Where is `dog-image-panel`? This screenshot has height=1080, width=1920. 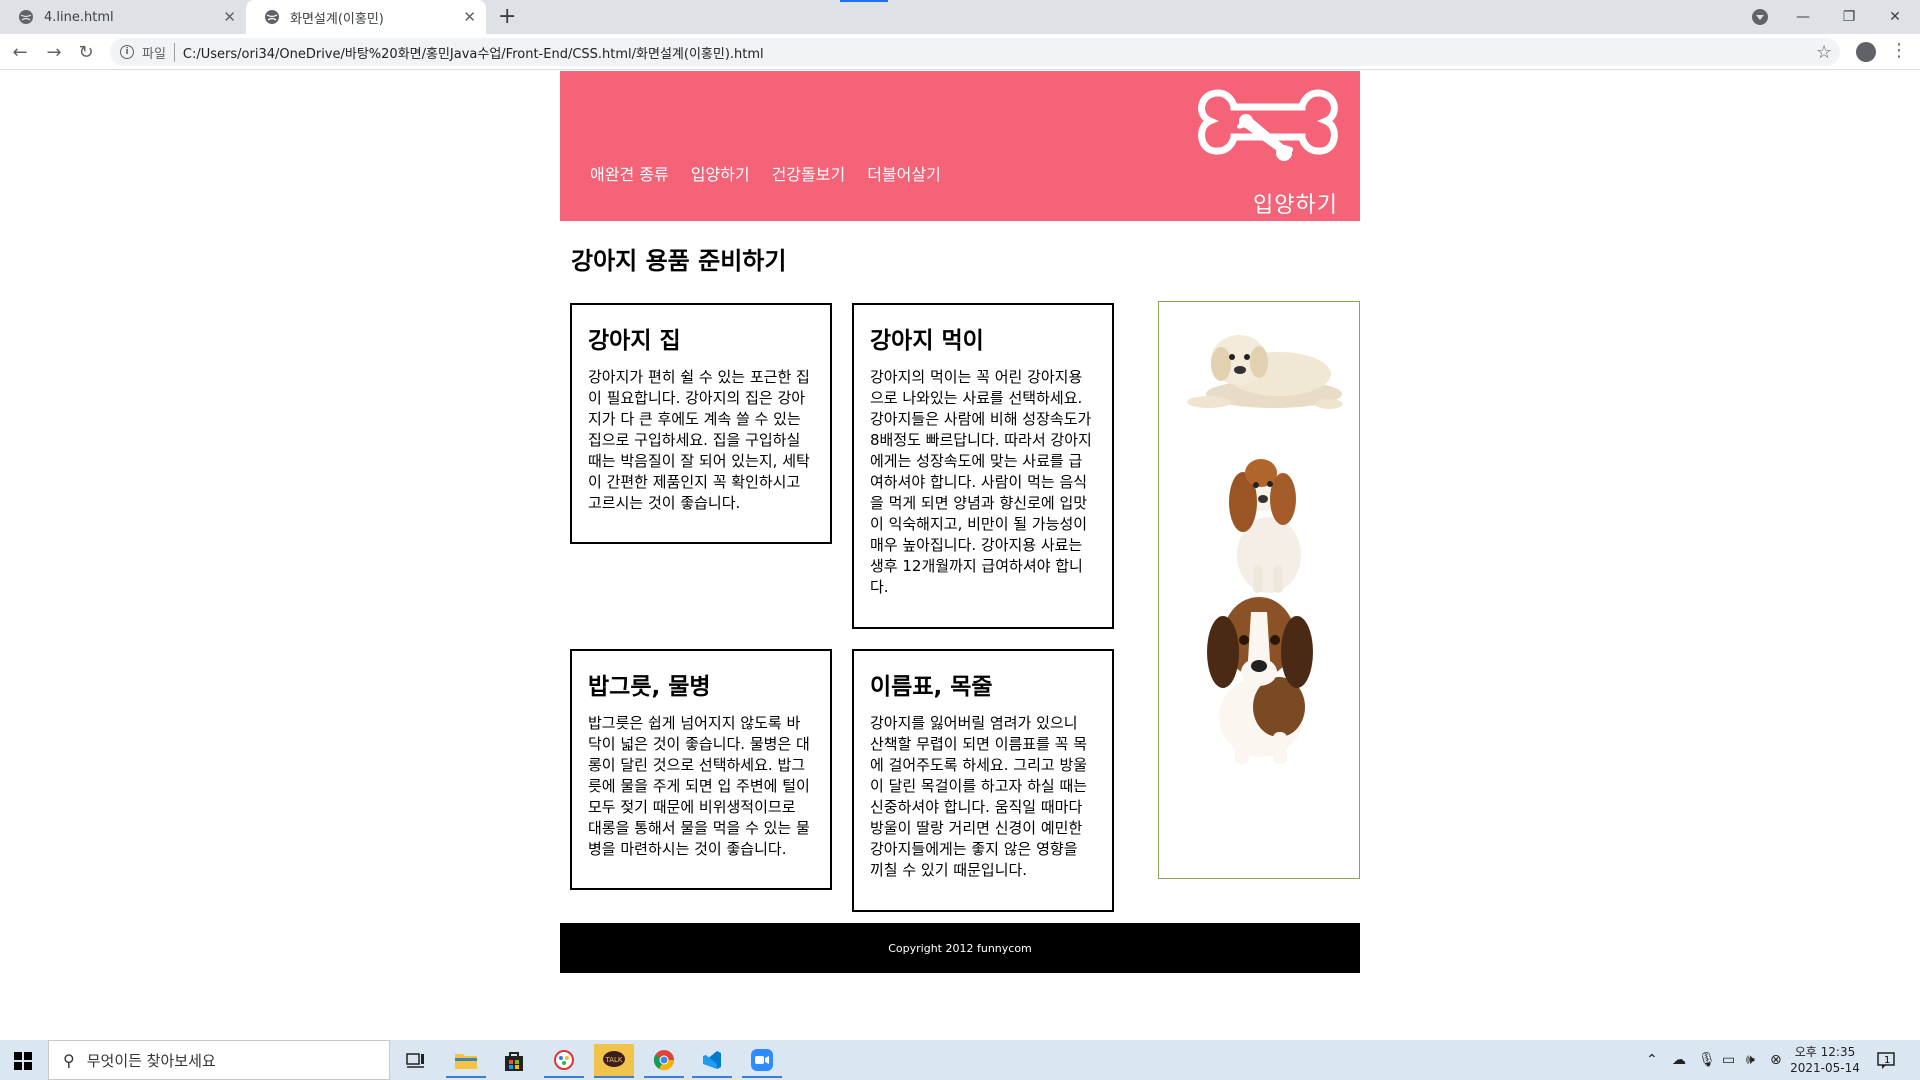
dog-image-panel is located at coordinates (1259, 590).